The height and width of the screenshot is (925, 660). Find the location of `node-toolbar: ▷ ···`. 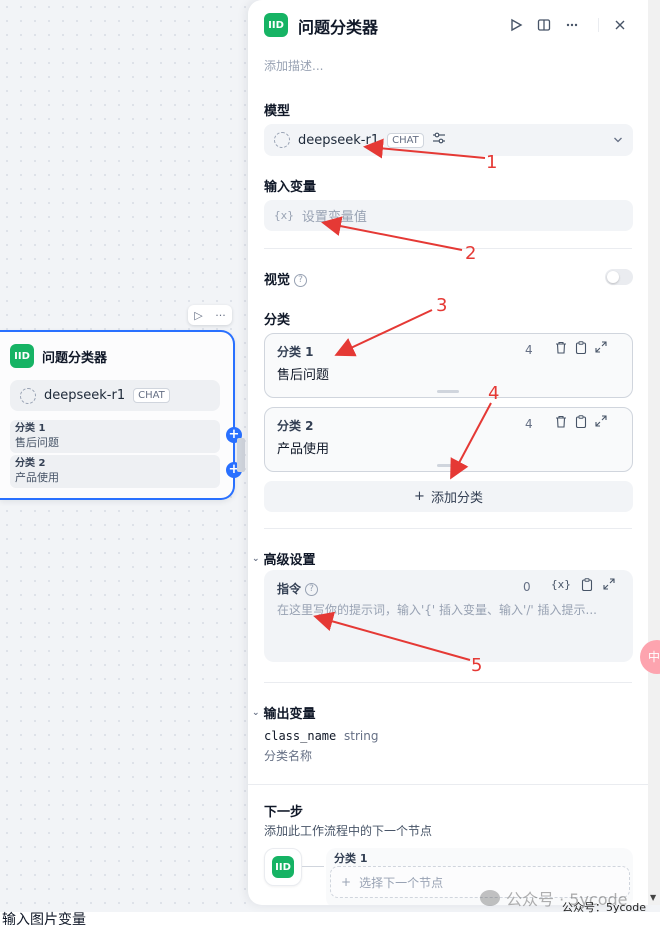

node-toolbar: ▷ ··· is located at coordinates (210, 315).